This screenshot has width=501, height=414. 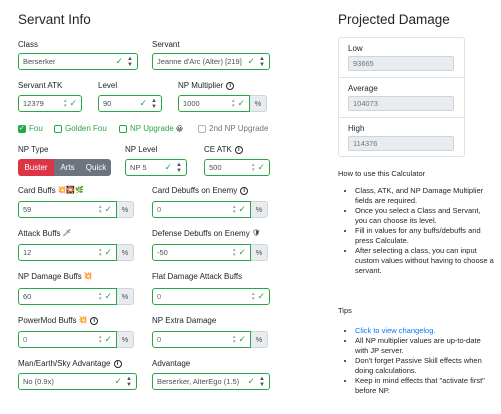 What do you see at coordinates (138, 167) in the screenshot?
I see `np-level-value: NP 5` at bounding box center [138, 167].